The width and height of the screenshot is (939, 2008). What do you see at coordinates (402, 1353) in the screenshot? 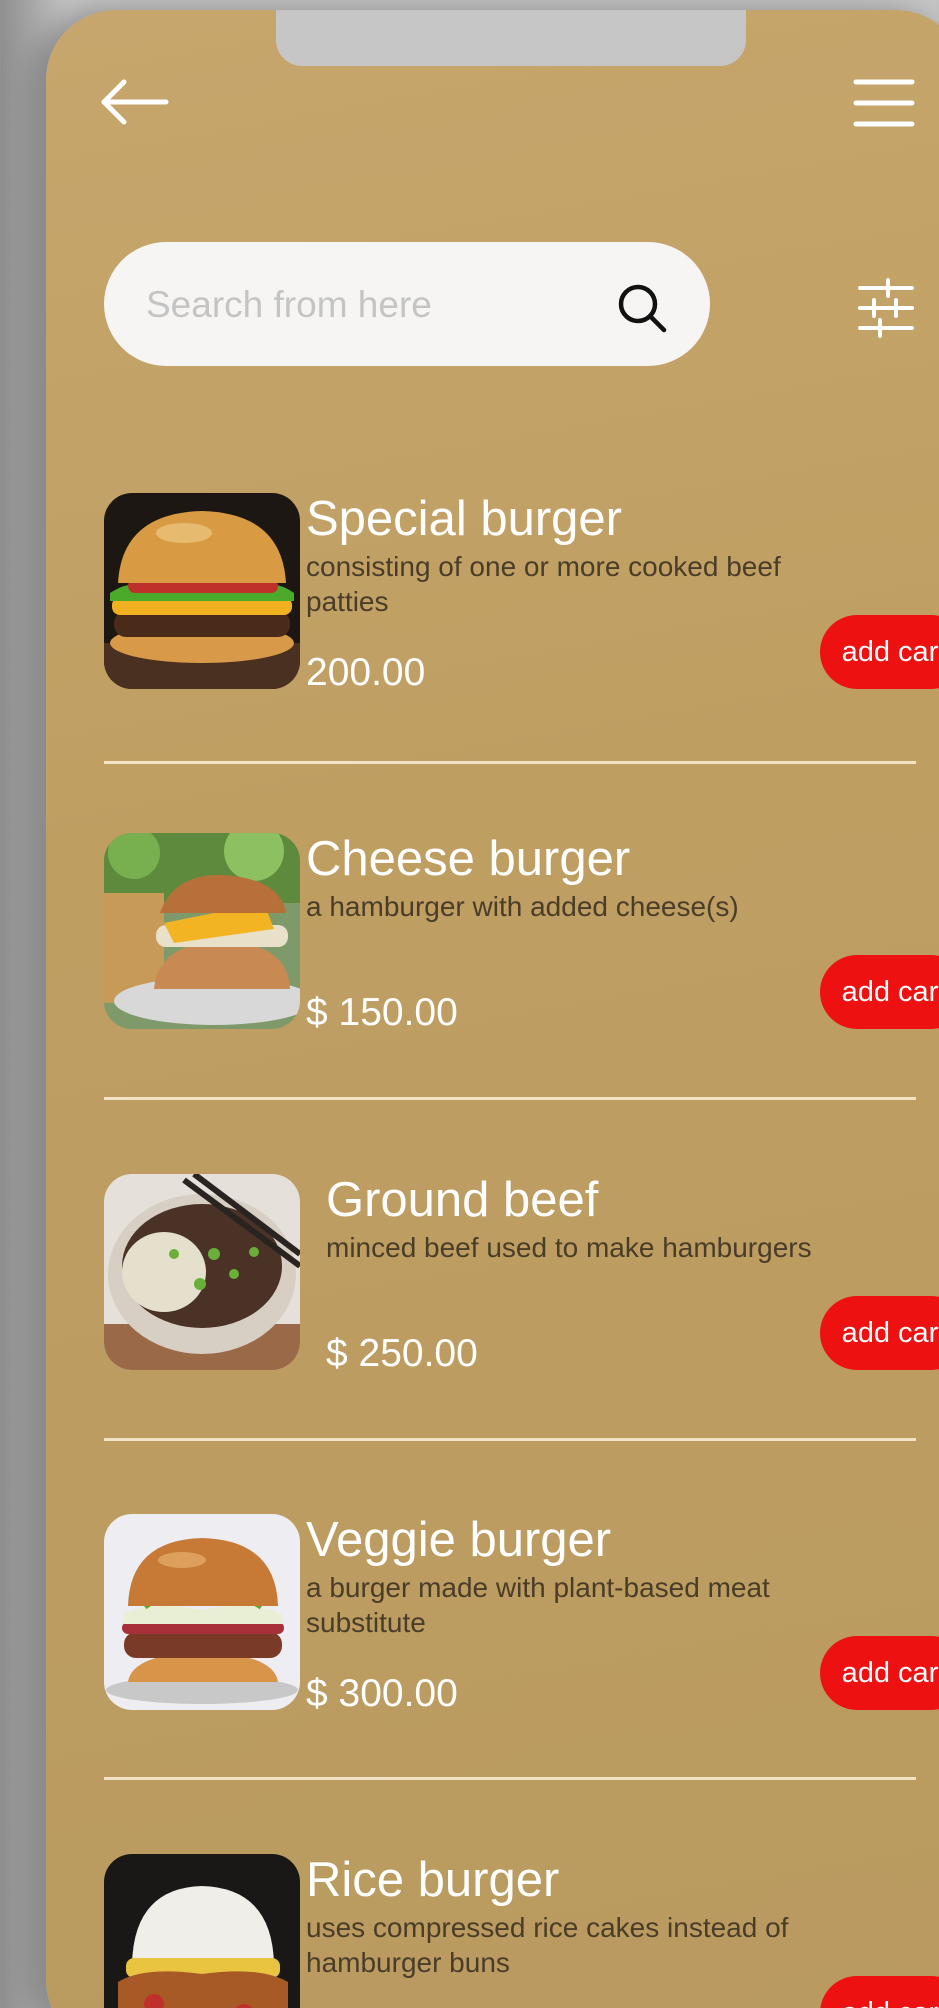
I see `product-price: $ 250.00` at bounding box center [402, 1353].